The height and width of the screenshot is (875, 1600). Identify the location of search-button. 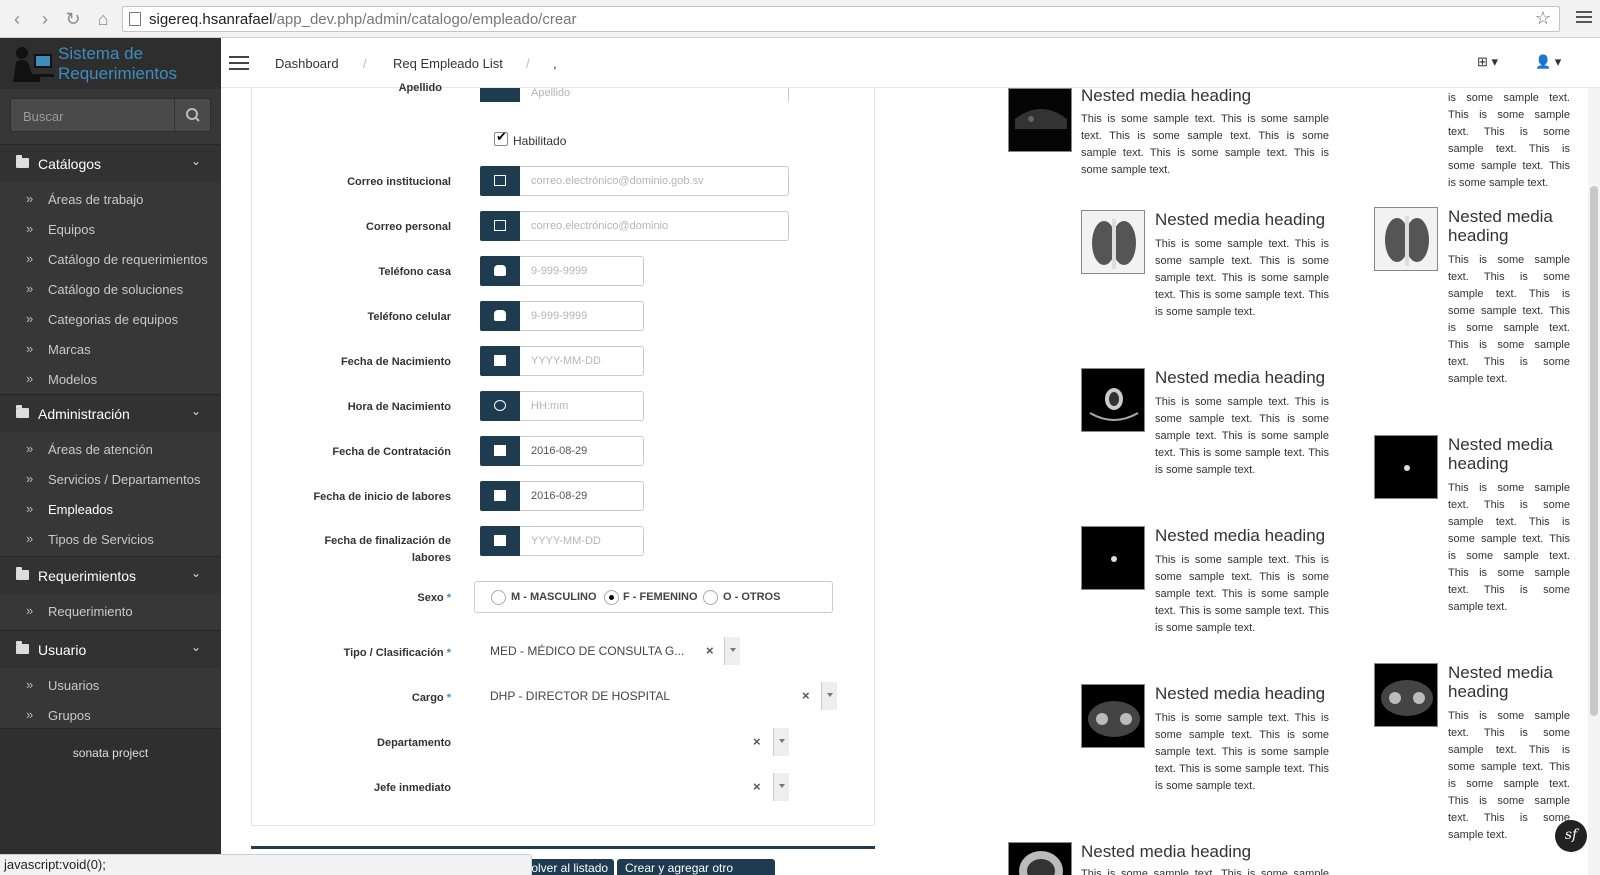
(192, 115).